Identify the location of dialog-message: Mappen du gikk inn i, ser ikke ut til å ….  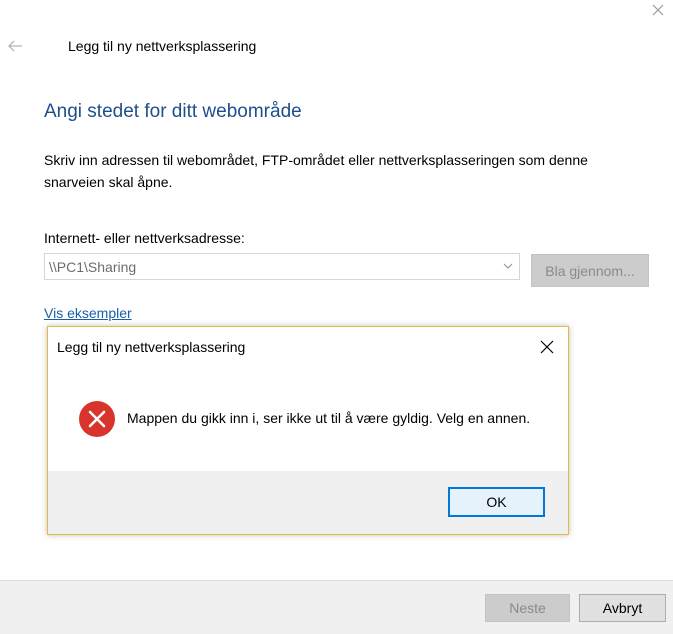
(329, 418).